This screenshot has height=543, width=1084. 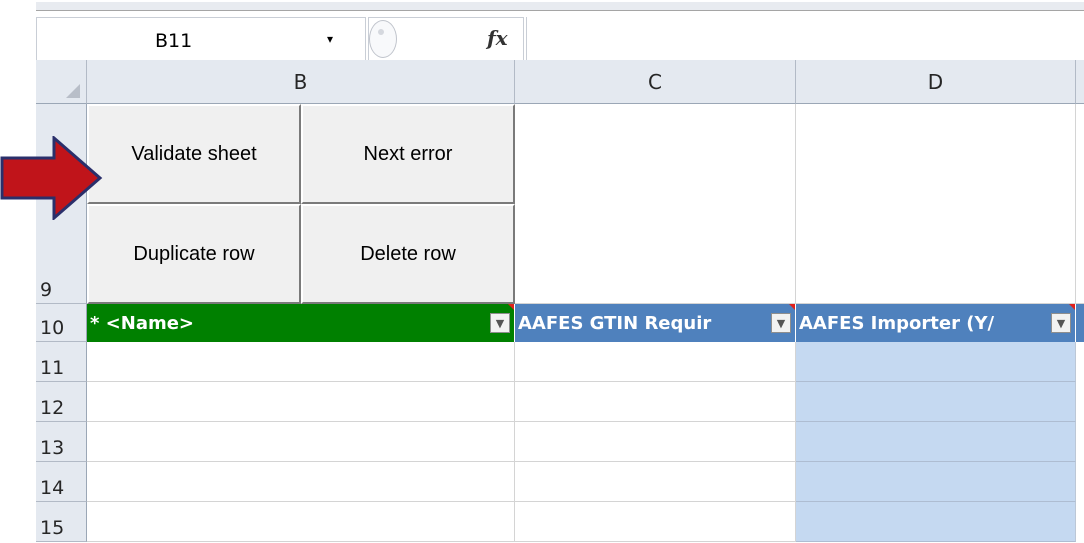 What do you see at coordinates (61, 362) in the screenshot?
I see `row-header-11: 11` at bounding box center [61, 362].